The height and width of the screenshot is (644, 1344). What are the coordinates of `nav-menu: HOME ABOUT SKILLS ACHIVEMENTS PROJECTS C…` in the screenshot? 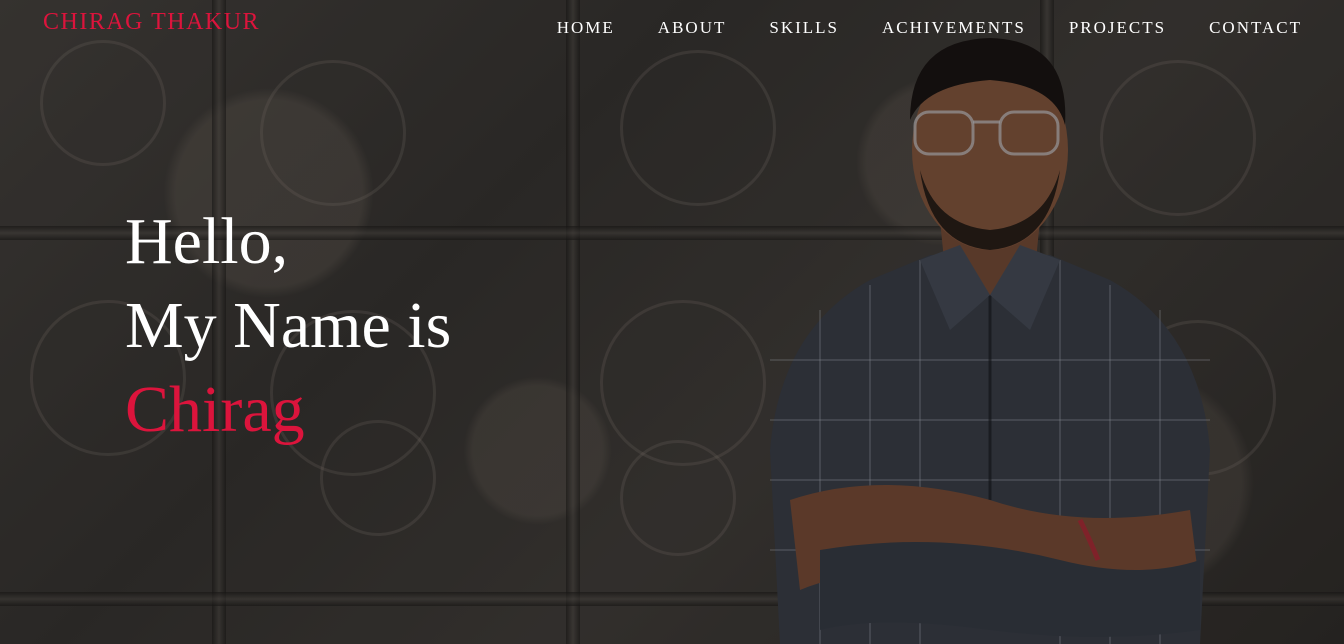 It's located at (929, 28).